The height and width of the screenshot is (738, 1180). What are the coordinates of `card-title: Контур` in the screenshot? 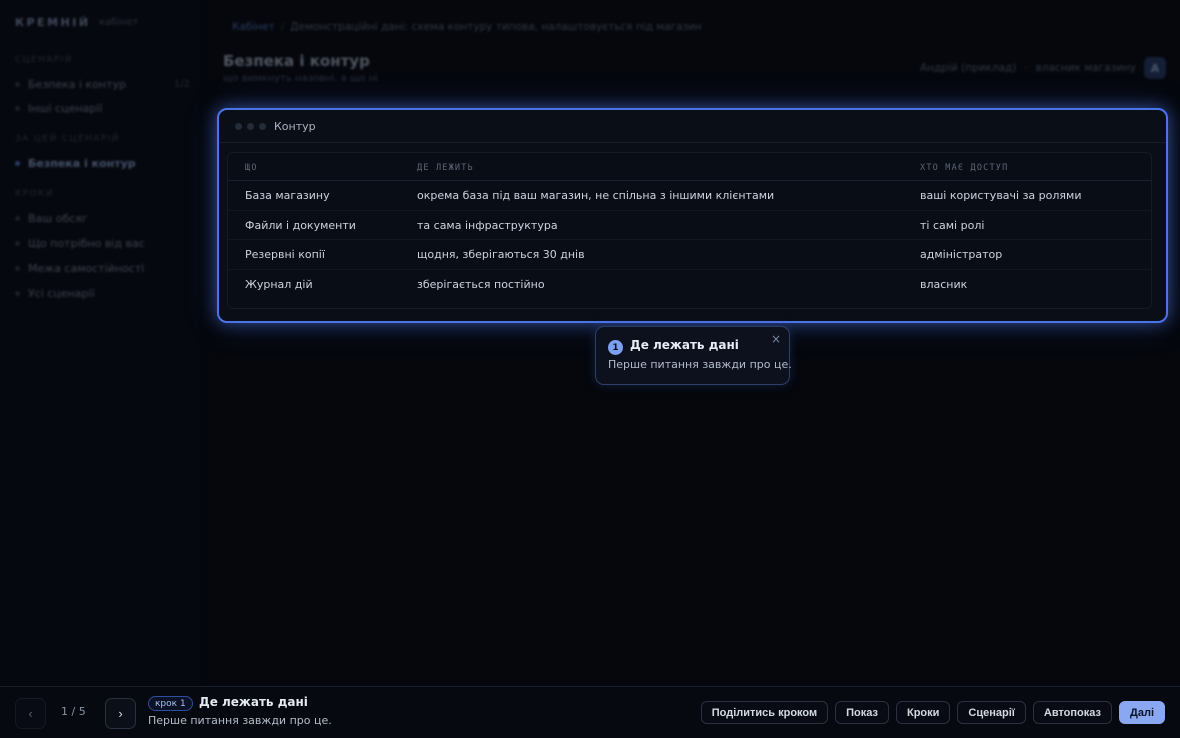 It's located at (295, 126).